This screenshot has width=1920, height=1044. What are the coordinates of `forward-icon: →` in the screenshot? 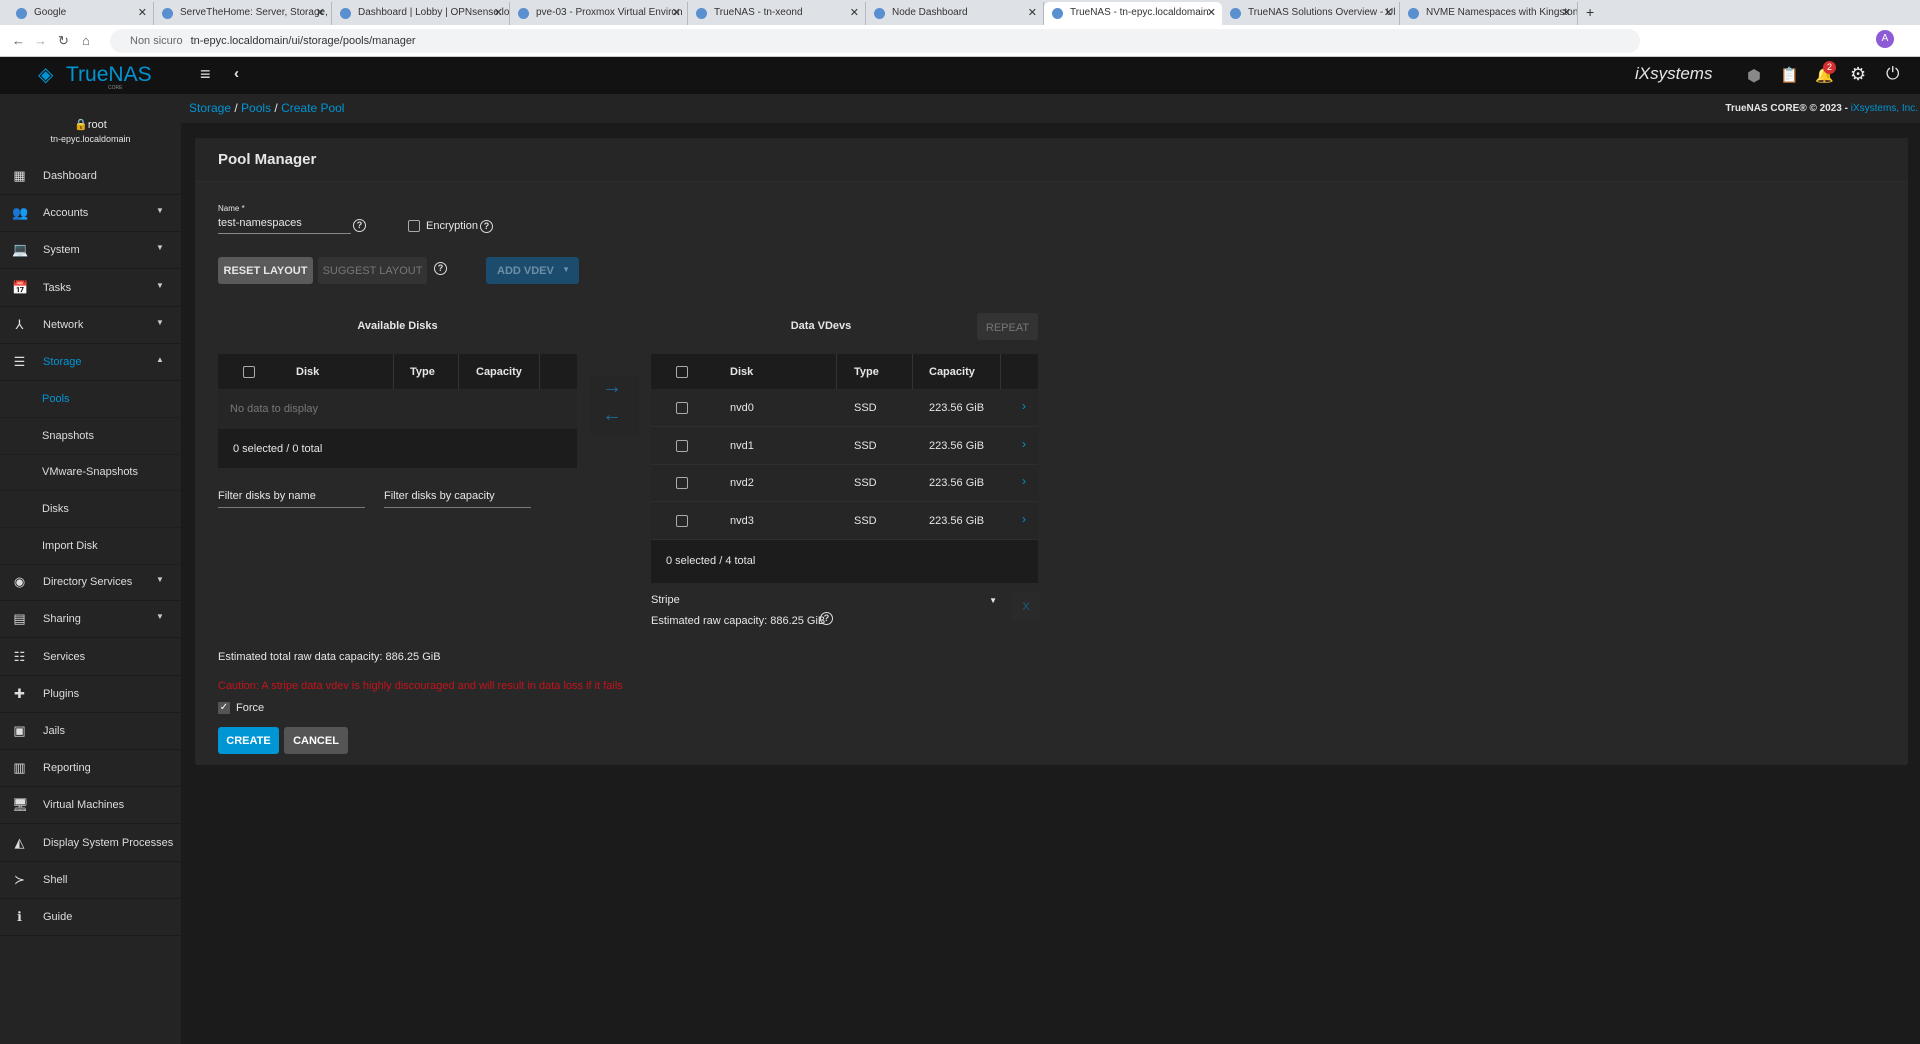 It's located at (40, 40).